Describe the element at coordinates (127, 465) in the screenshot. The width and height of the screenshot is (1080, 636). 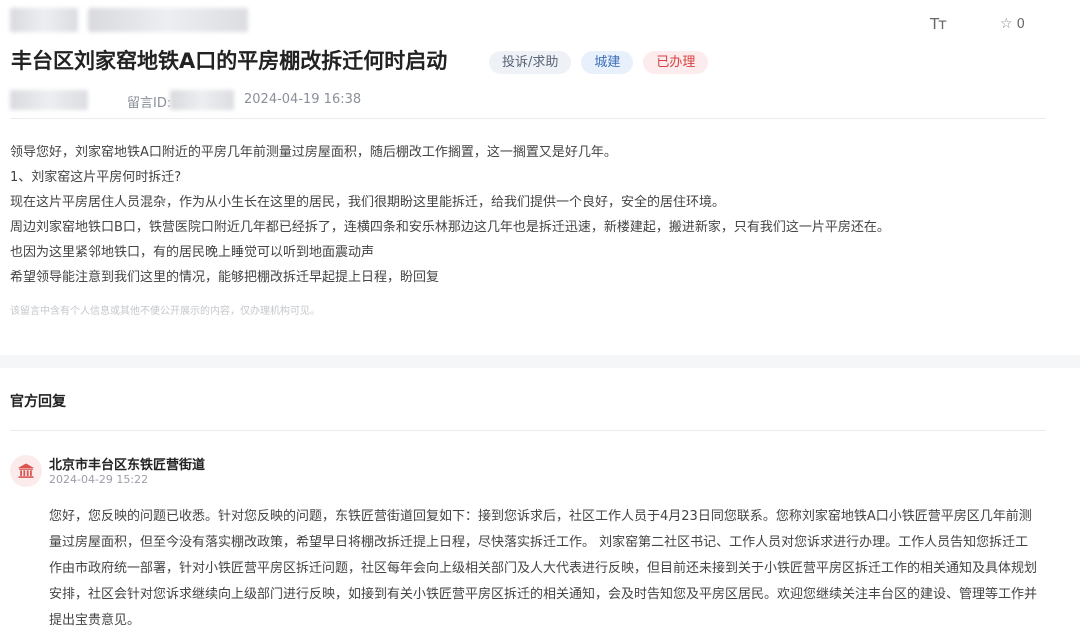
I see `office-name: 北京市丰台区东铁匠营街道` at that location.